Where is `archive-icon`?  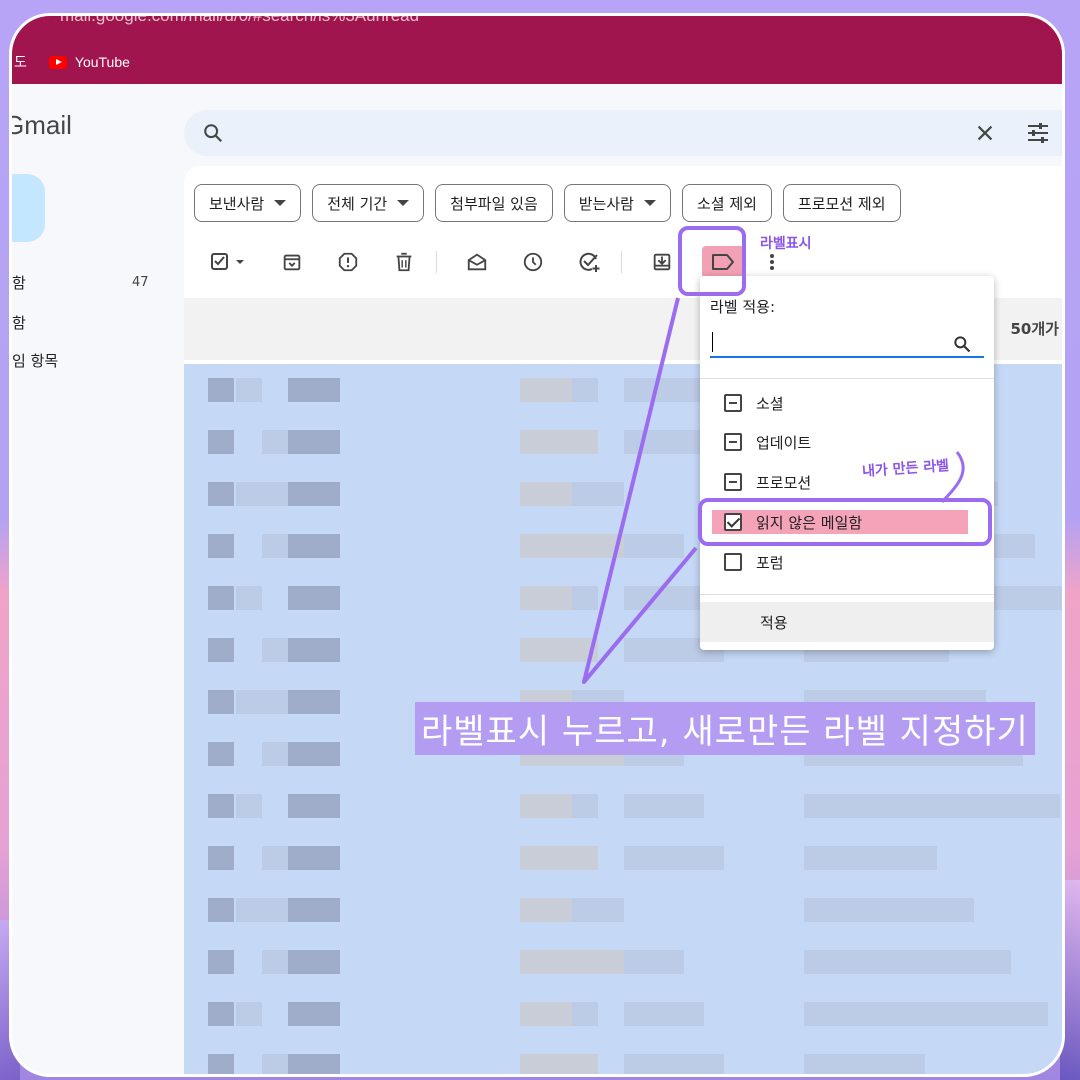
archive-icon is located at coordinates (292, 262).